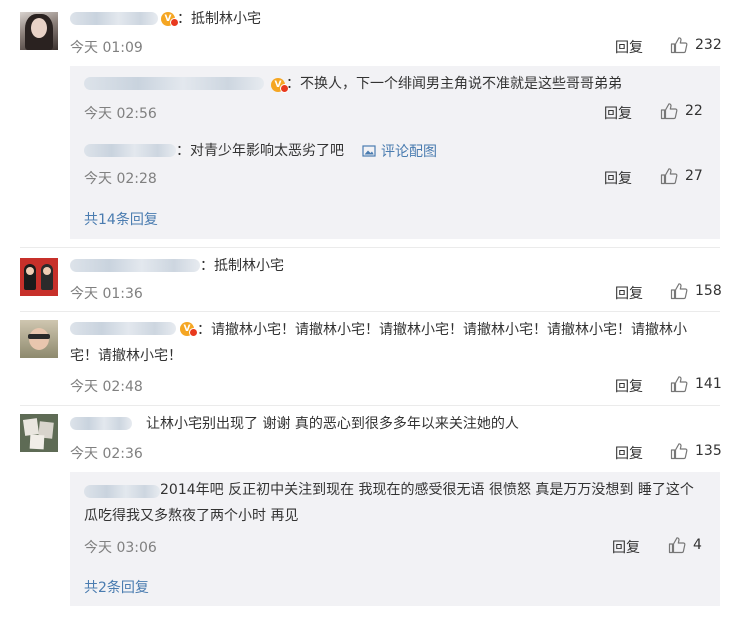 This screenshot has width=740, height=620. Describe the element at coordinates (121, 219) in the screenshot. I see `more-replies-link: 共14条回复` at that location.